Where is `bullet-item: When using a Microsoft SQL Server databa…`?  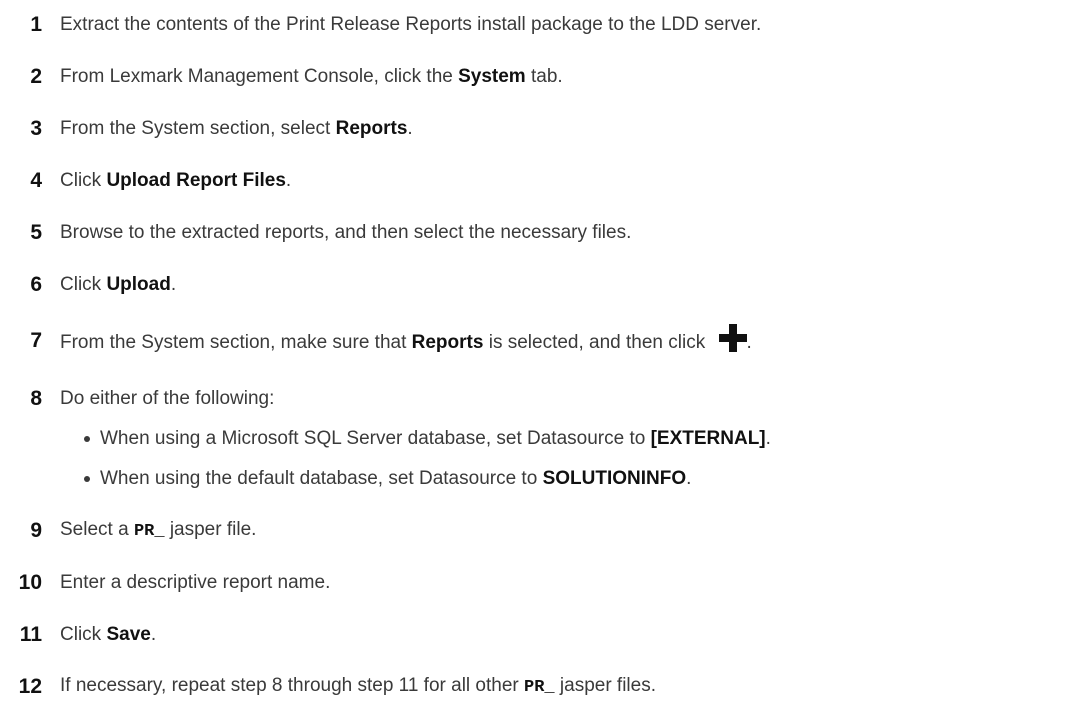
bullet-item: When using a Microsoft SQL Server databa… is located at coordinates (427, 439).